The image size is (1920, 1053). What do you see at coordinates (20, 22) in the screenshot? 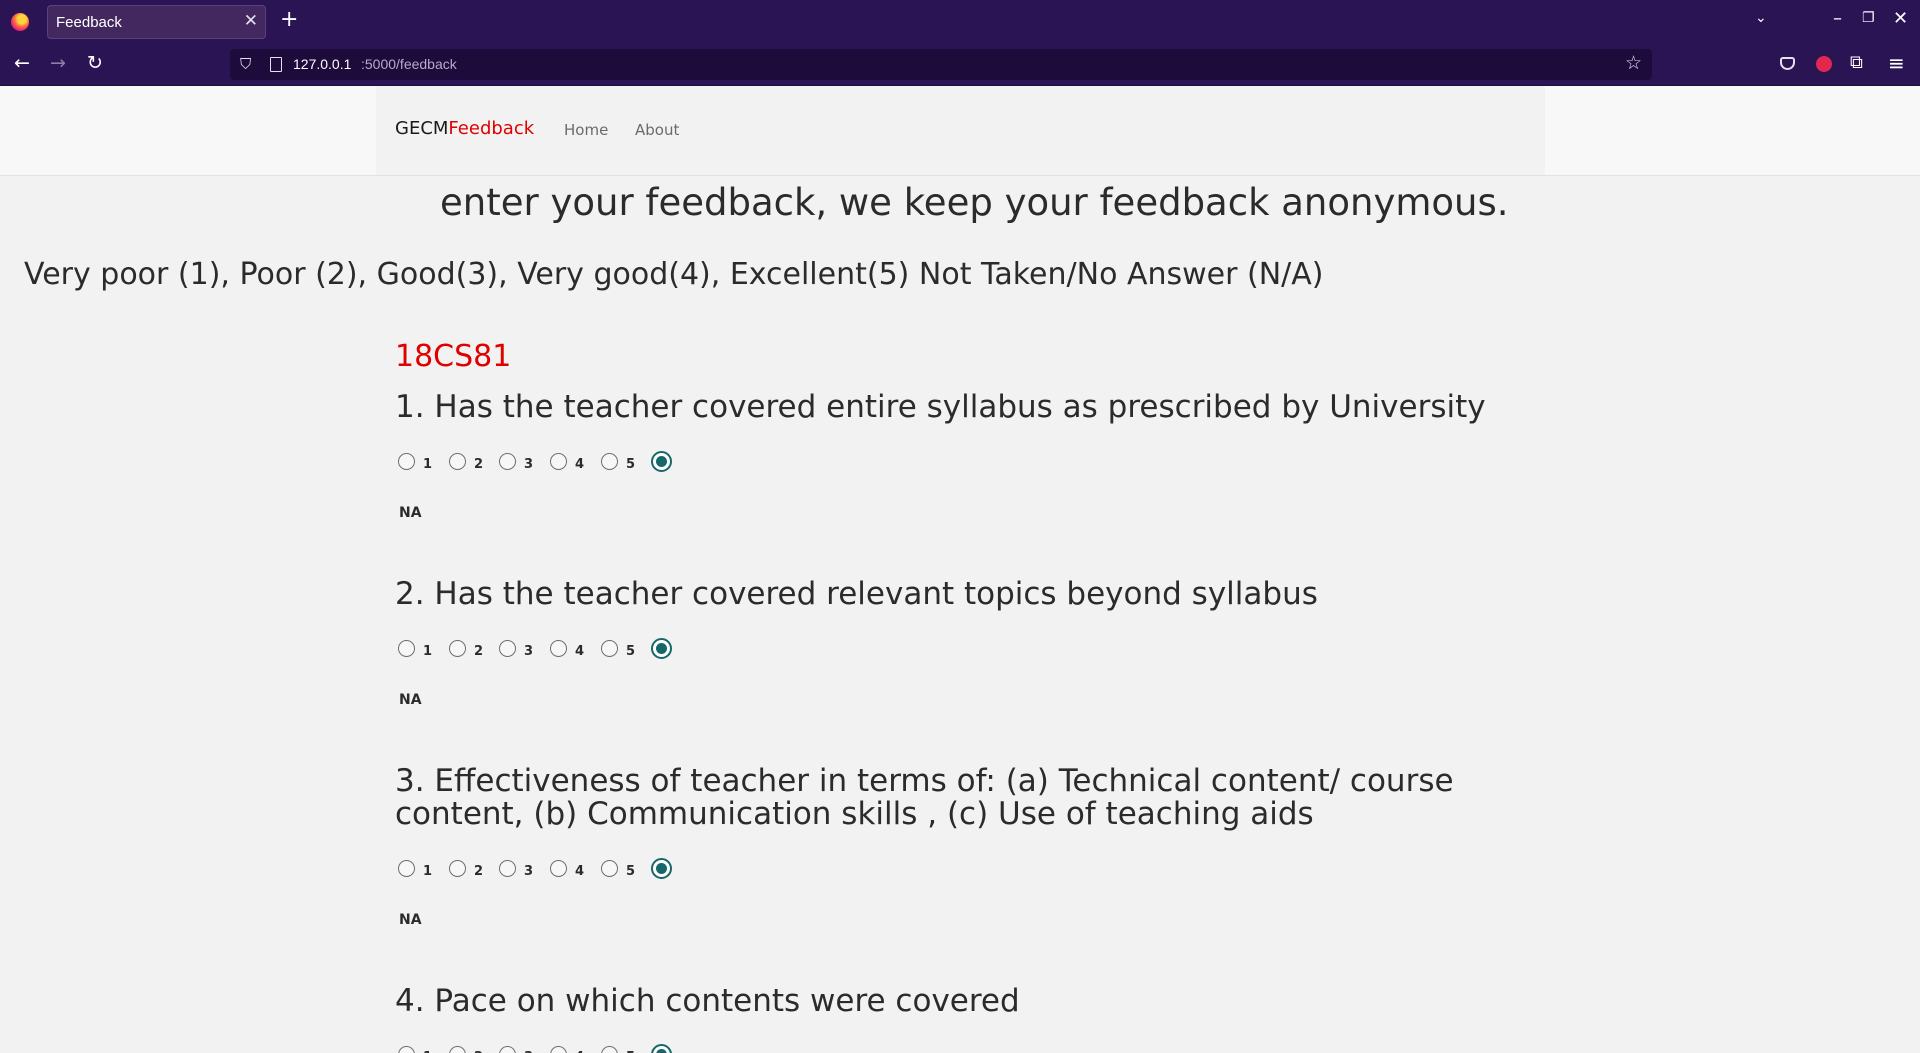
I see `firefox-logo-icon` at bounding box center [20, 22].